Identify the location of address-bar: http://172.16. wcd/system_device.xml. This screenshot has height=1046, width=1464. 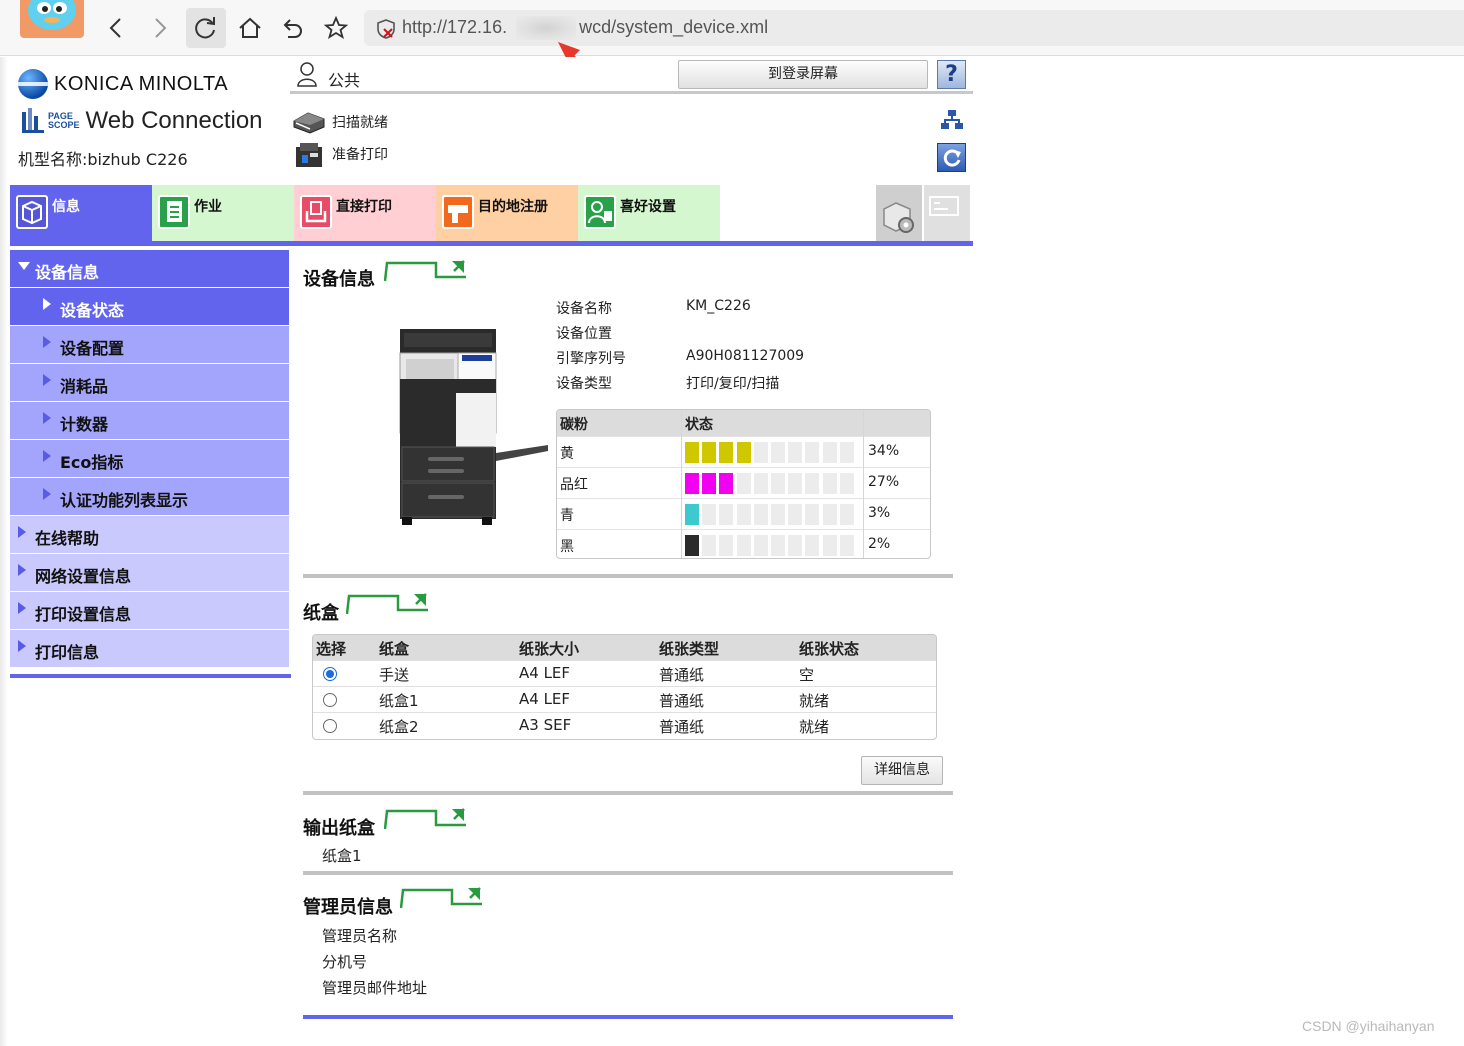
(914, 28).